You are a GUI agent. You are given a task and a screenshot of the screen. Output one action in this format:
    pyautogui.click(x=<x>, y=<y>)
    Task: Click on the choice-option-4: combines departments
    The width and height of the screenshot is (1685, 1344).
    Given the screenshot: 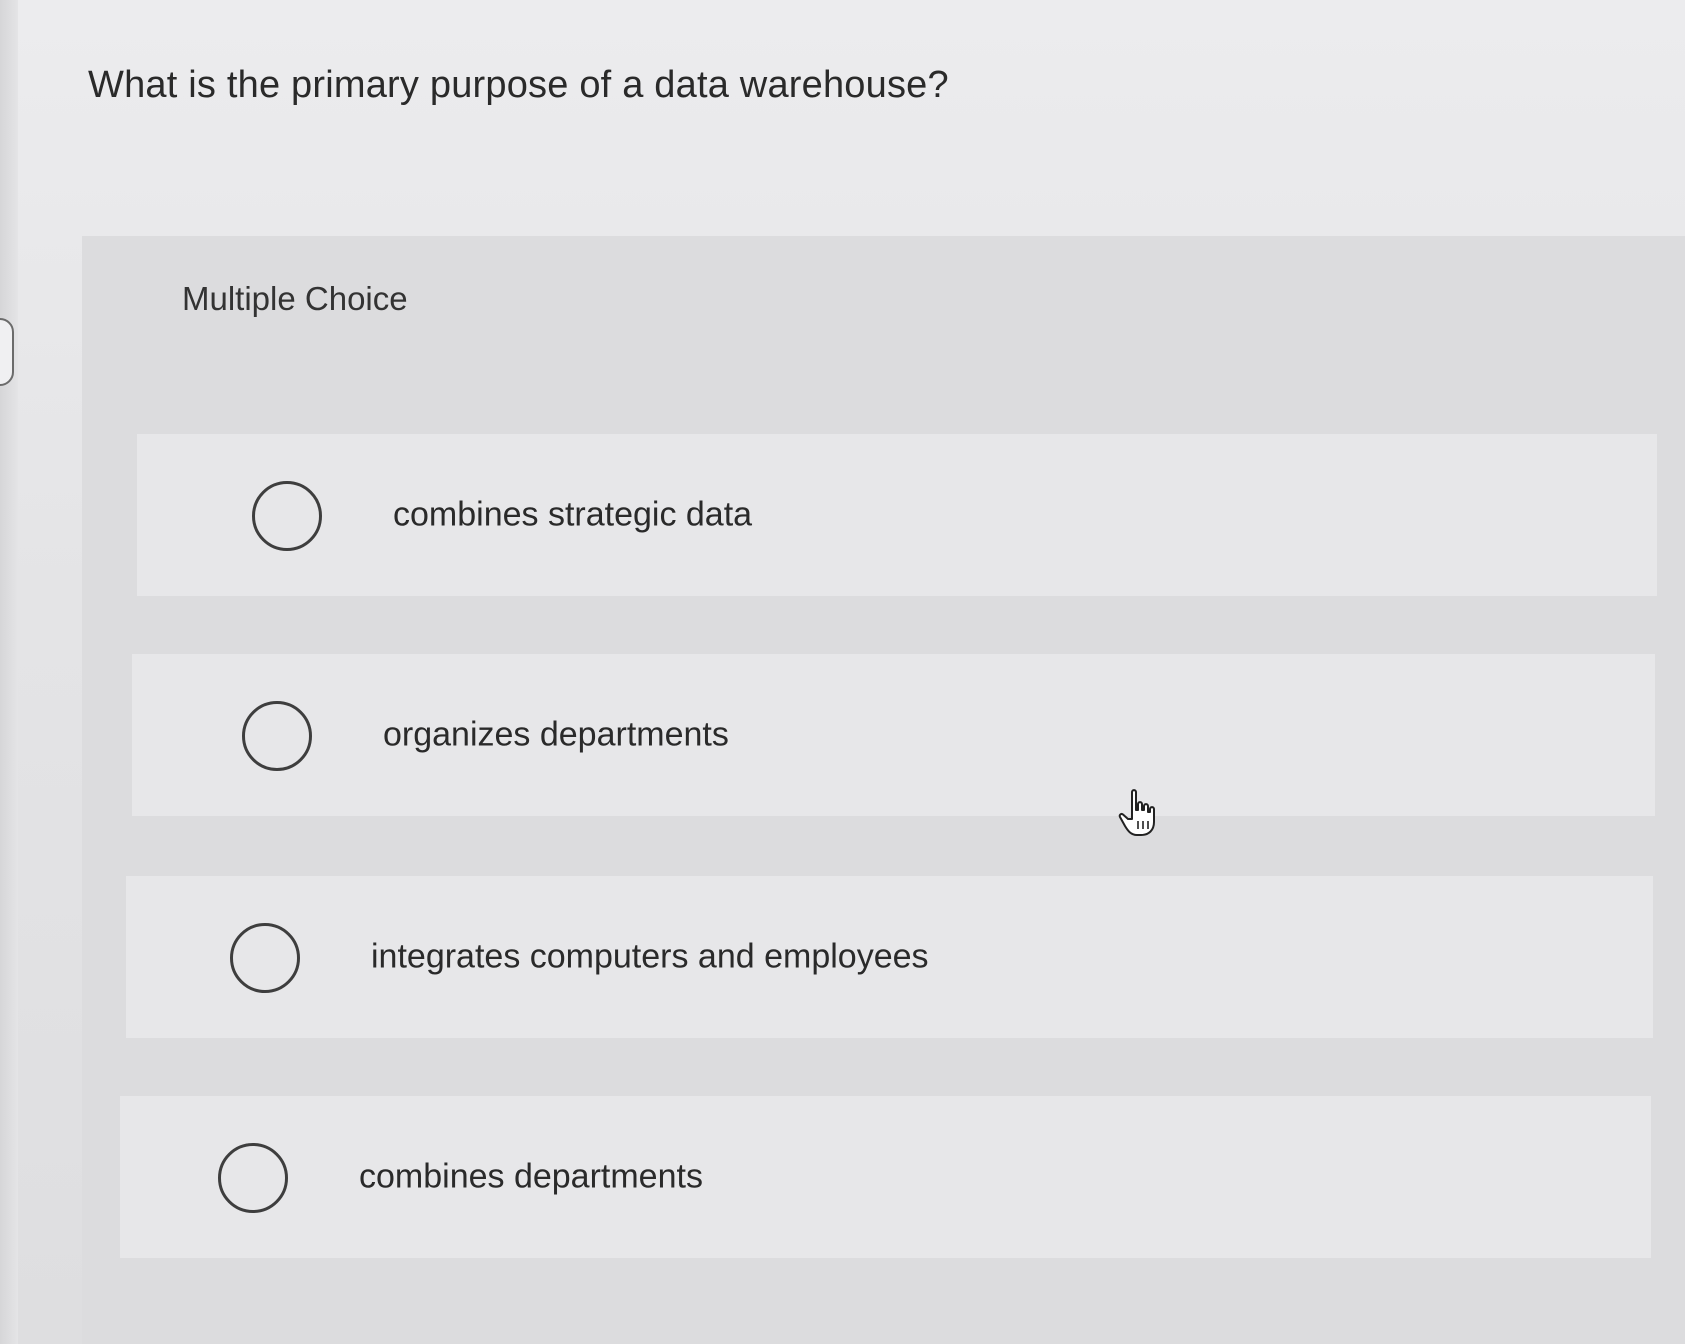 What is the action you would take?
    pyautogui.click(x=885, y=1177)
    